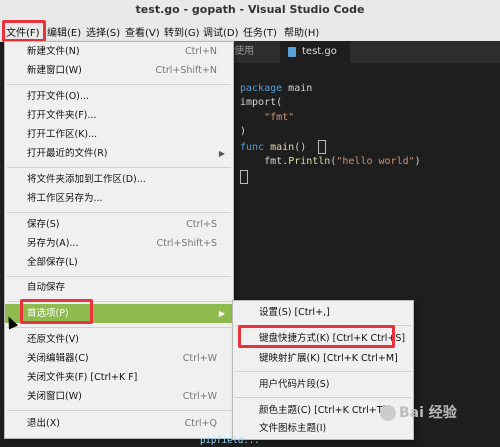  What do you see at coordinates (53, 339) in the screenshot?
I see `label: 还原文件(V)` at bounding box center [53, 339].